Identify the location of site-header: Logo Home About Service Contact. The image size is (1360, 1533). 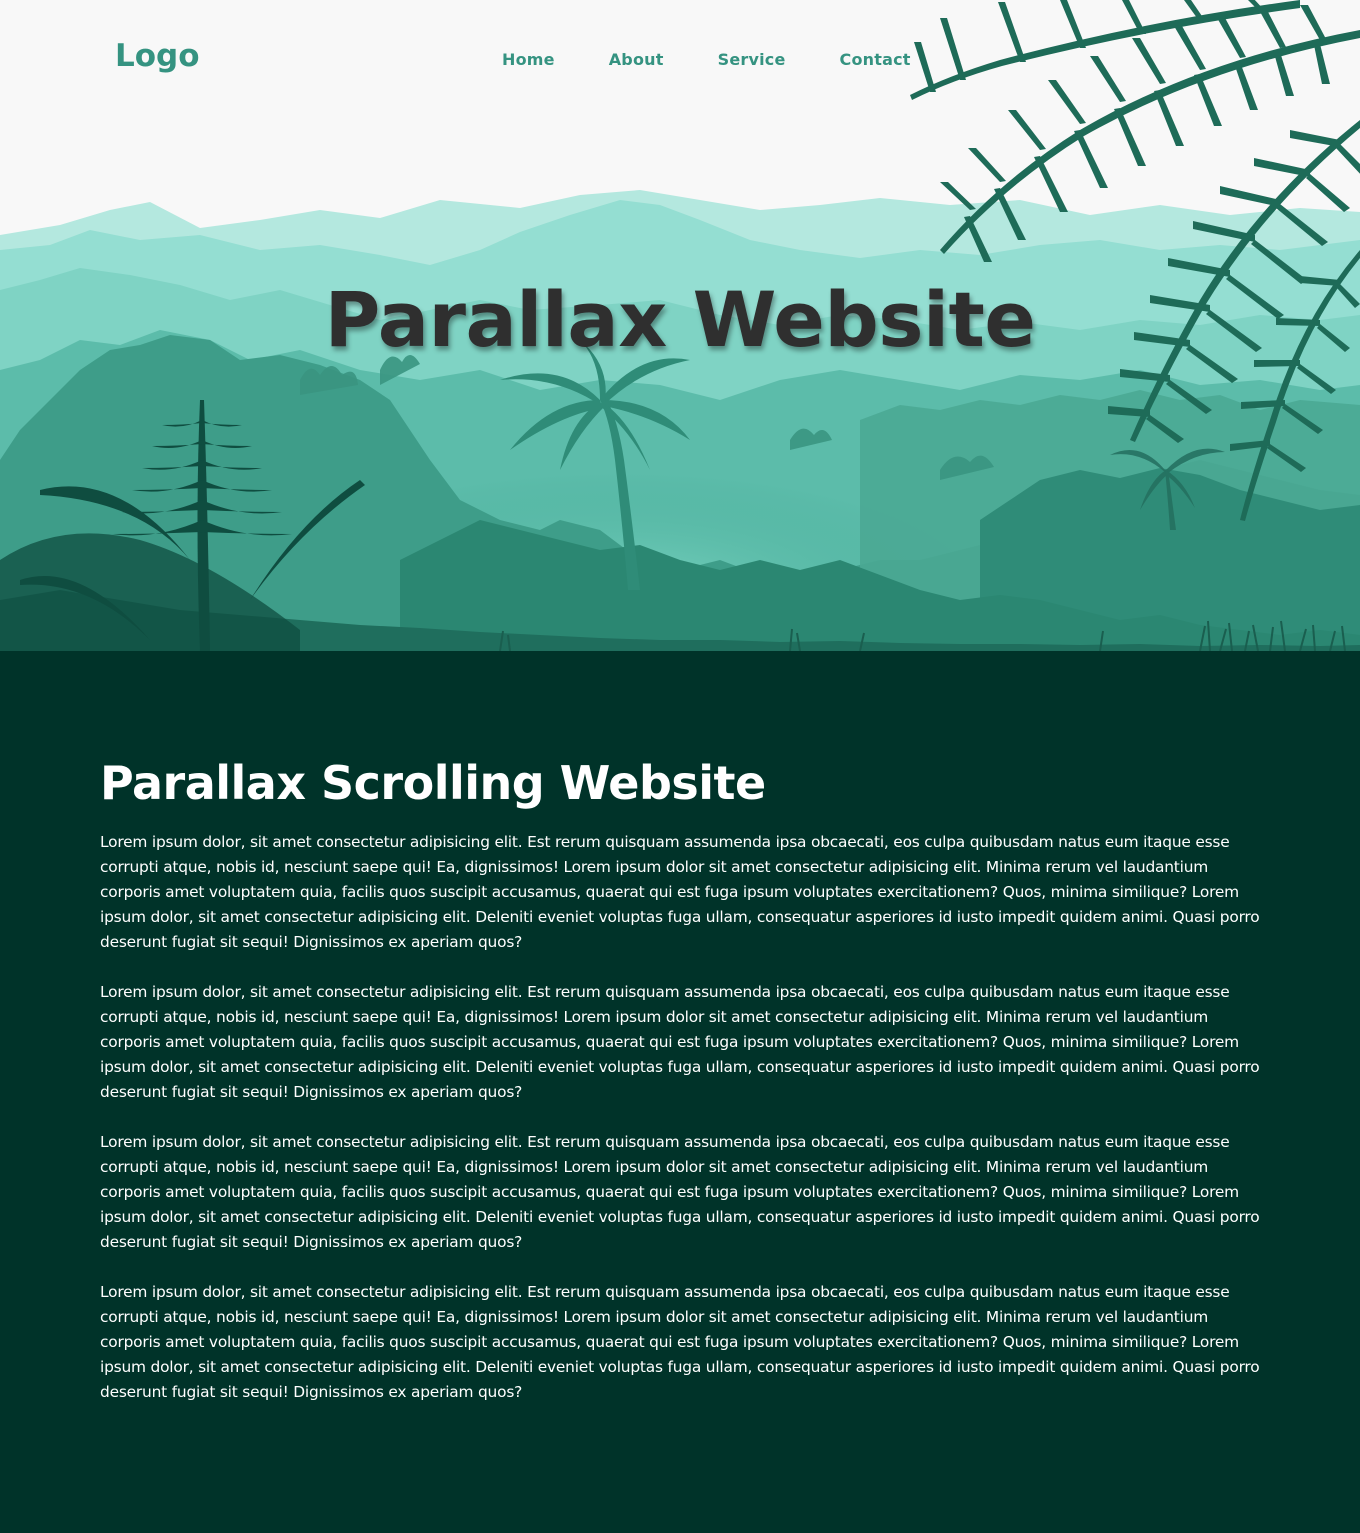
(680, 60).